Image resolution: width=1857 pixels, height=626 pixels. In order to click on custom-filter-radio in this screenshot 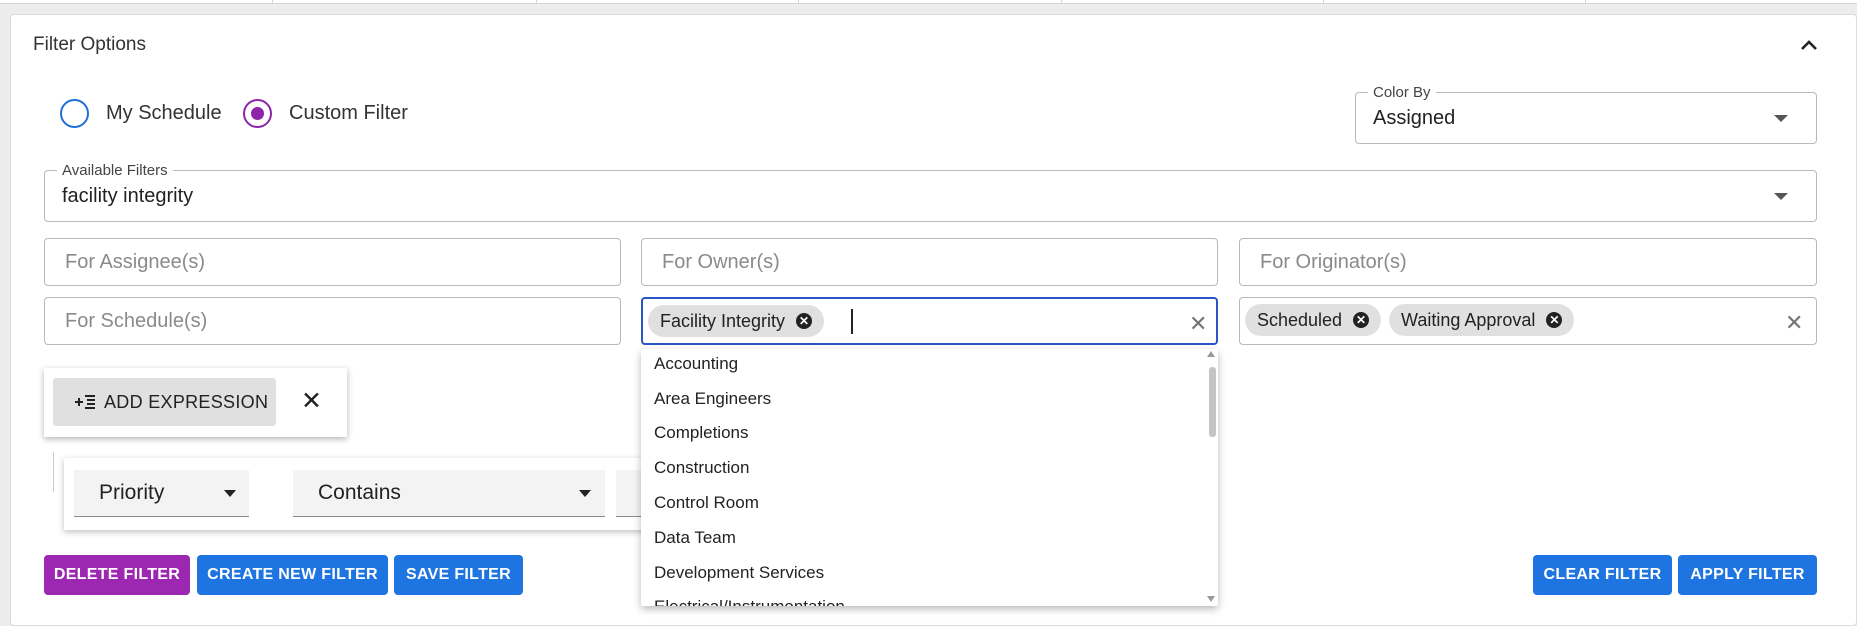, I will do `click(257, 113)`.